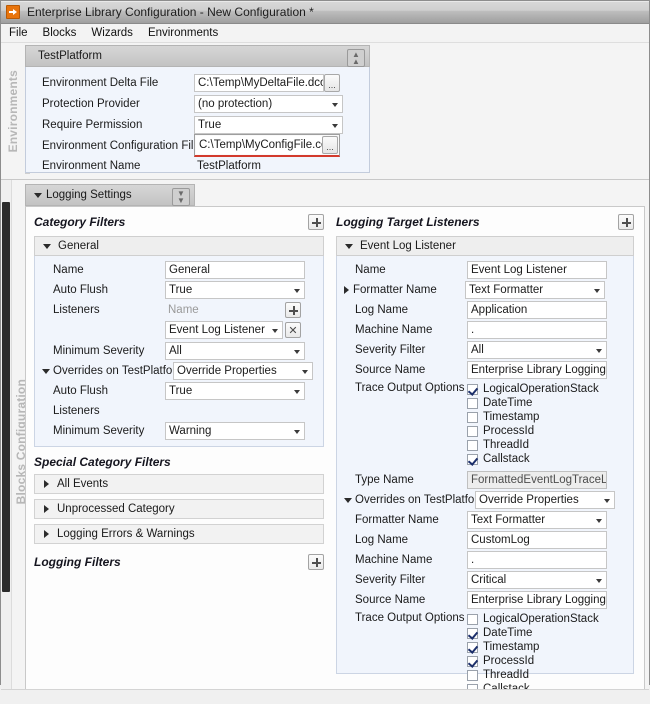 The width and height of the screenshot is (650, 704). Describe the element at coordinates (472, 417) in the screenshot. I see `checkbox-timestamp` at that location.